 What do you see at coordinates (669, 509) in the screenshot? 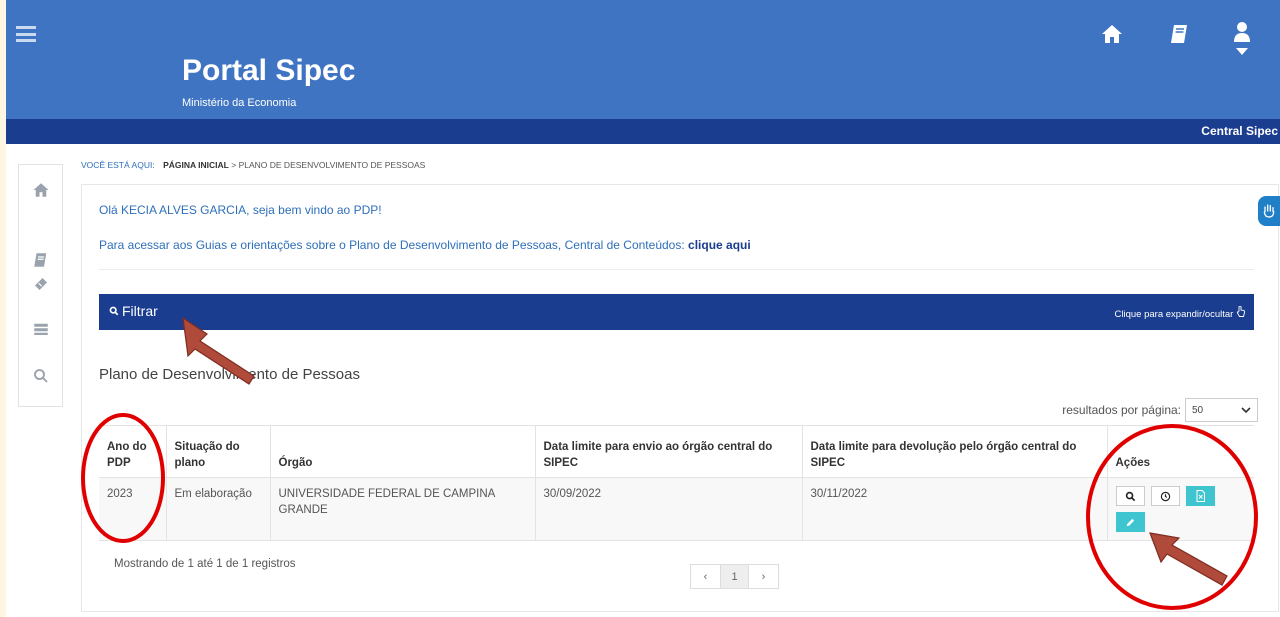
I see `cell-data-envio: 30/09/2022` at bounding box center [669, 509].